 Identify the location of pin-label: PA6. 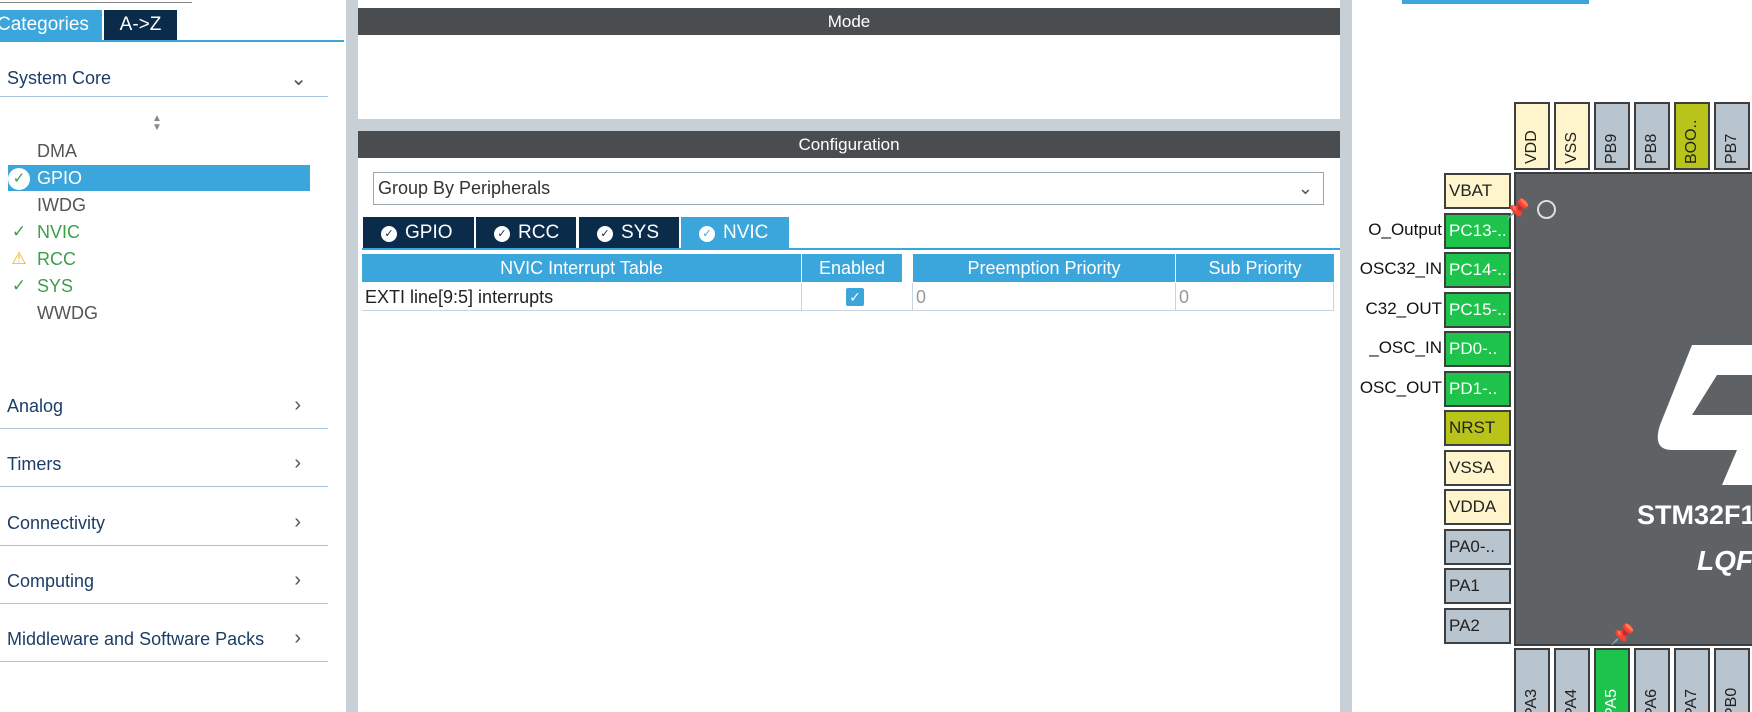
(1651, 700).